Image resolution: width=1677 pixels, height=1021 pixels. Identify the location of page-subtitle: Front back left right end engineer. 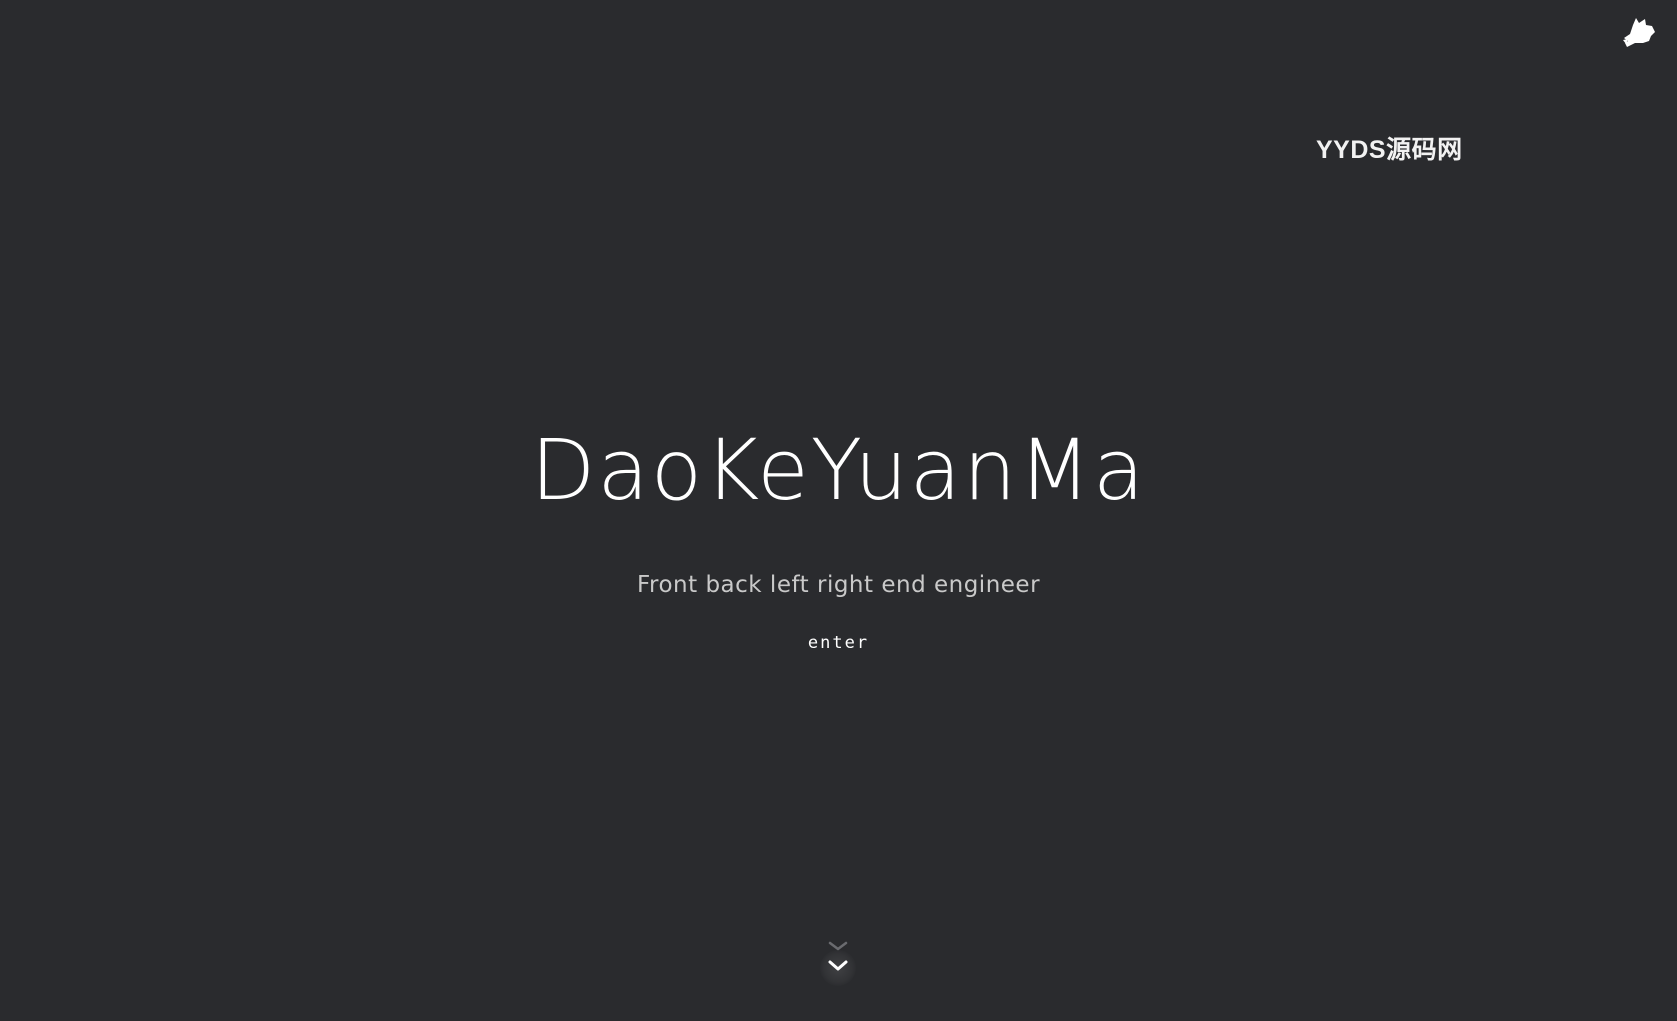
(838, 585).